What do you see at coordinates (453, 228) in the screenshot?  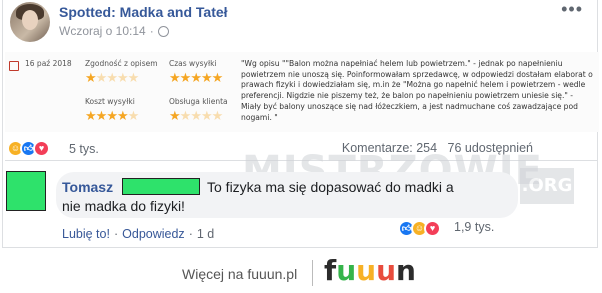 I see `comment-reactions: 👍︎ ☺ ♥ 1,9 tys.` at bounding box center [453, 228].